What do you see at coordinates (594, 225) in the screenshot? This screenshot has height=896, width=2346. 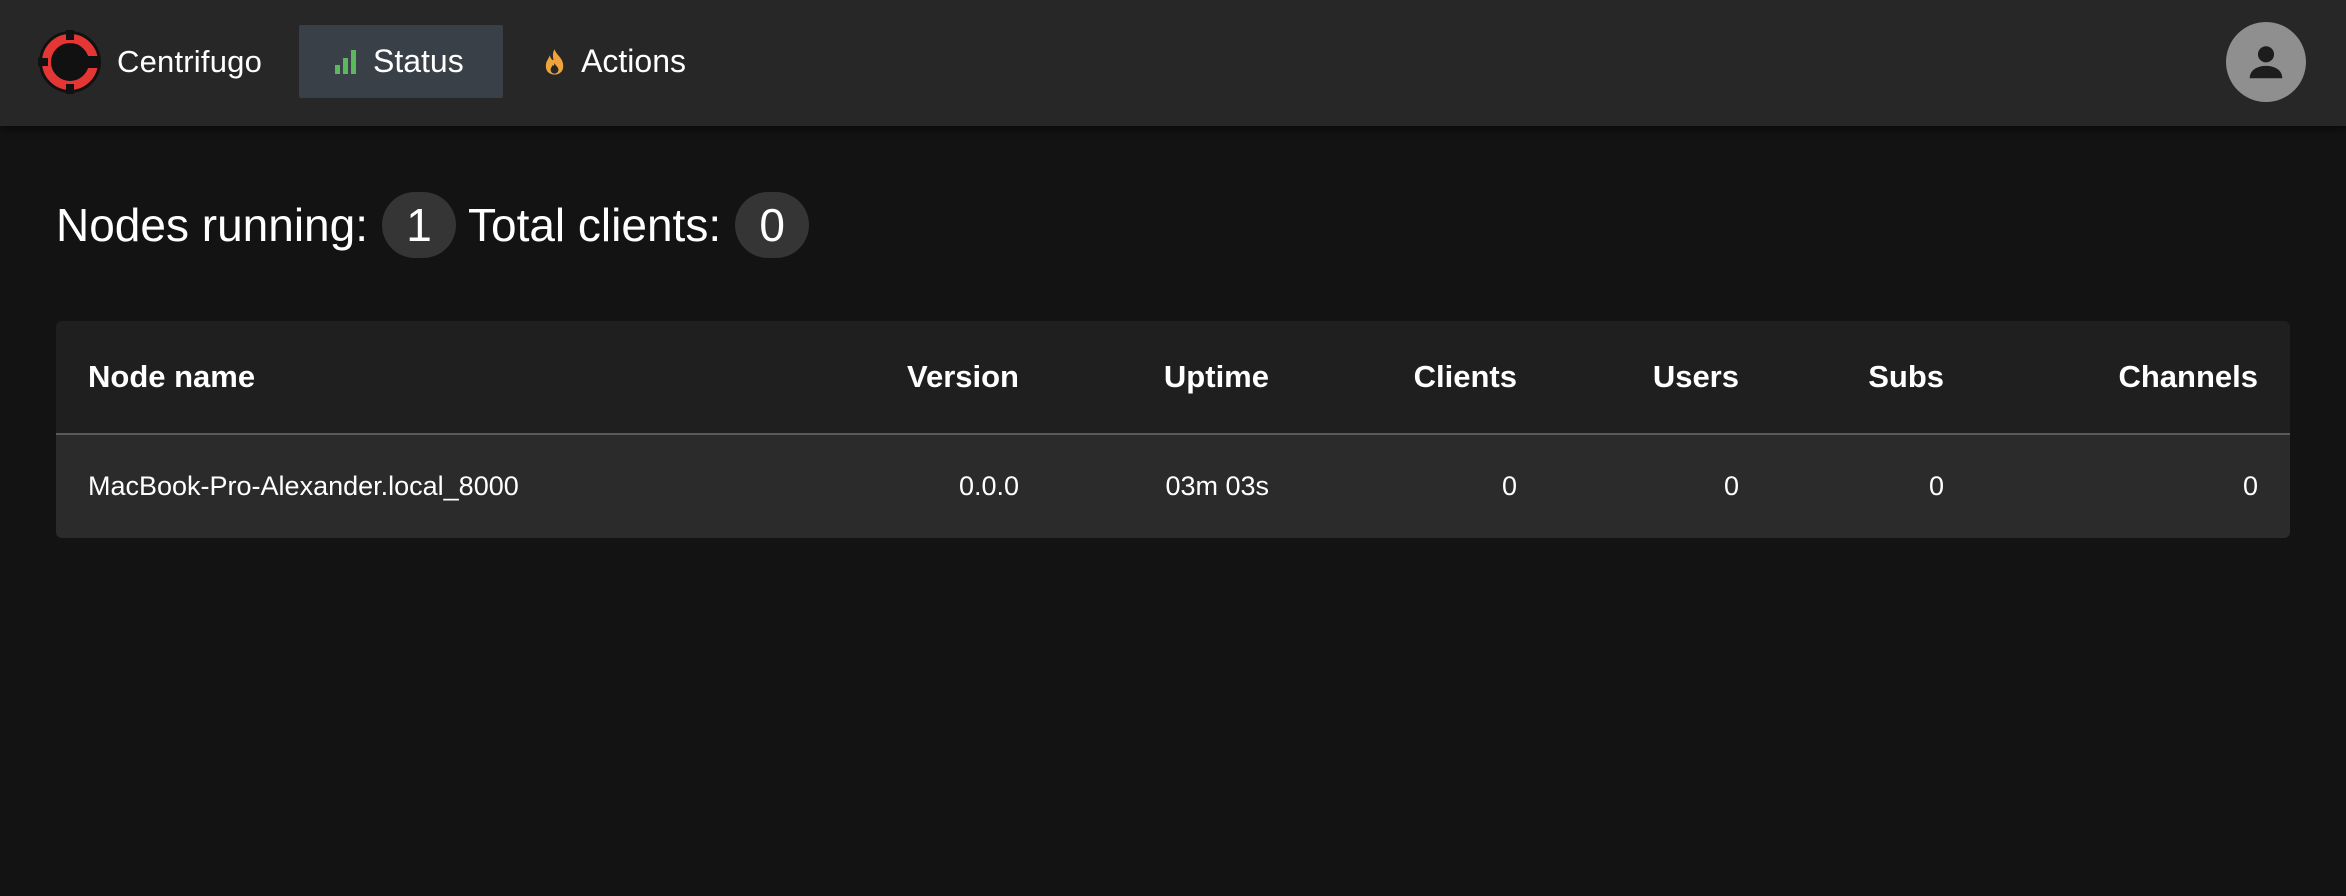 I see `total-clients-label: Total clients:` at bounding box center [594, 225].